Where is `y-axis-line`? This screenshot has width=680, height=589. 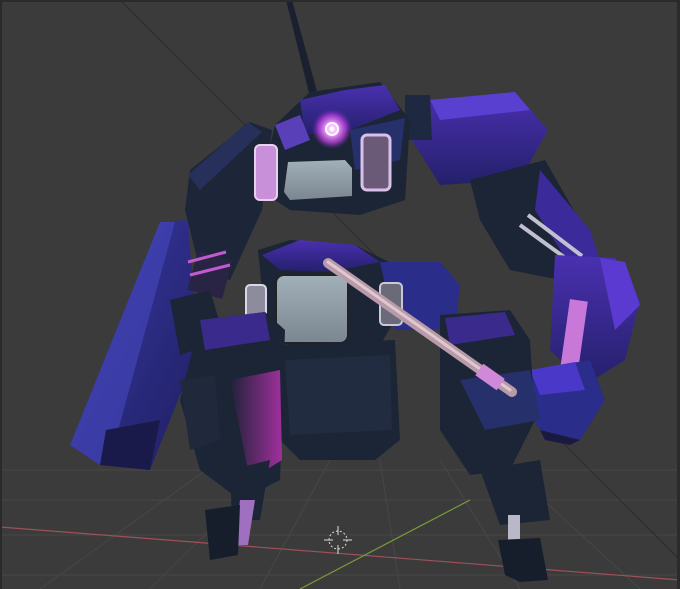 y-axis-line is located at coordinates (385, 544).